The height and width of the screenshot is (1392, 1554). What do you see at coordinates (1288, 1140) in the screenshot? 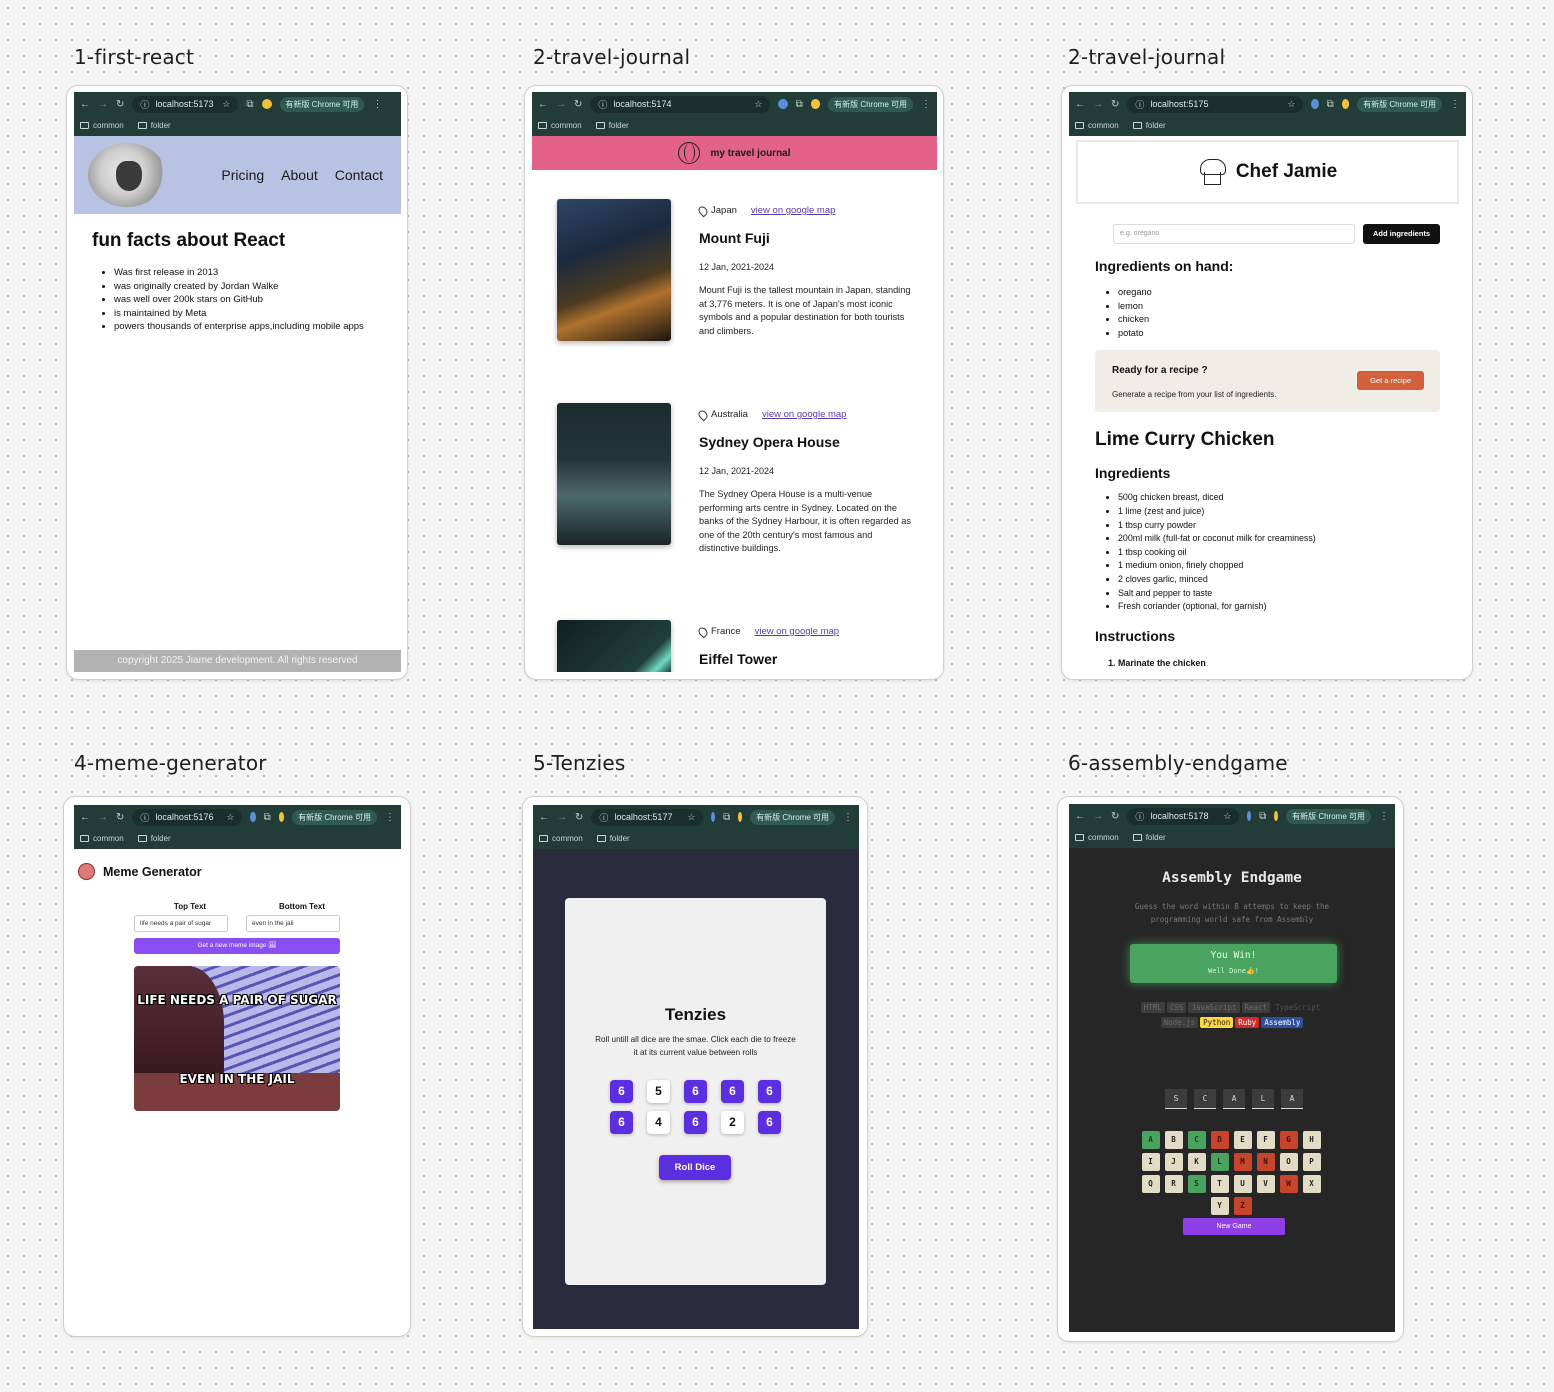
I see `letter-key: G` at bounding box center [1288, 1140].